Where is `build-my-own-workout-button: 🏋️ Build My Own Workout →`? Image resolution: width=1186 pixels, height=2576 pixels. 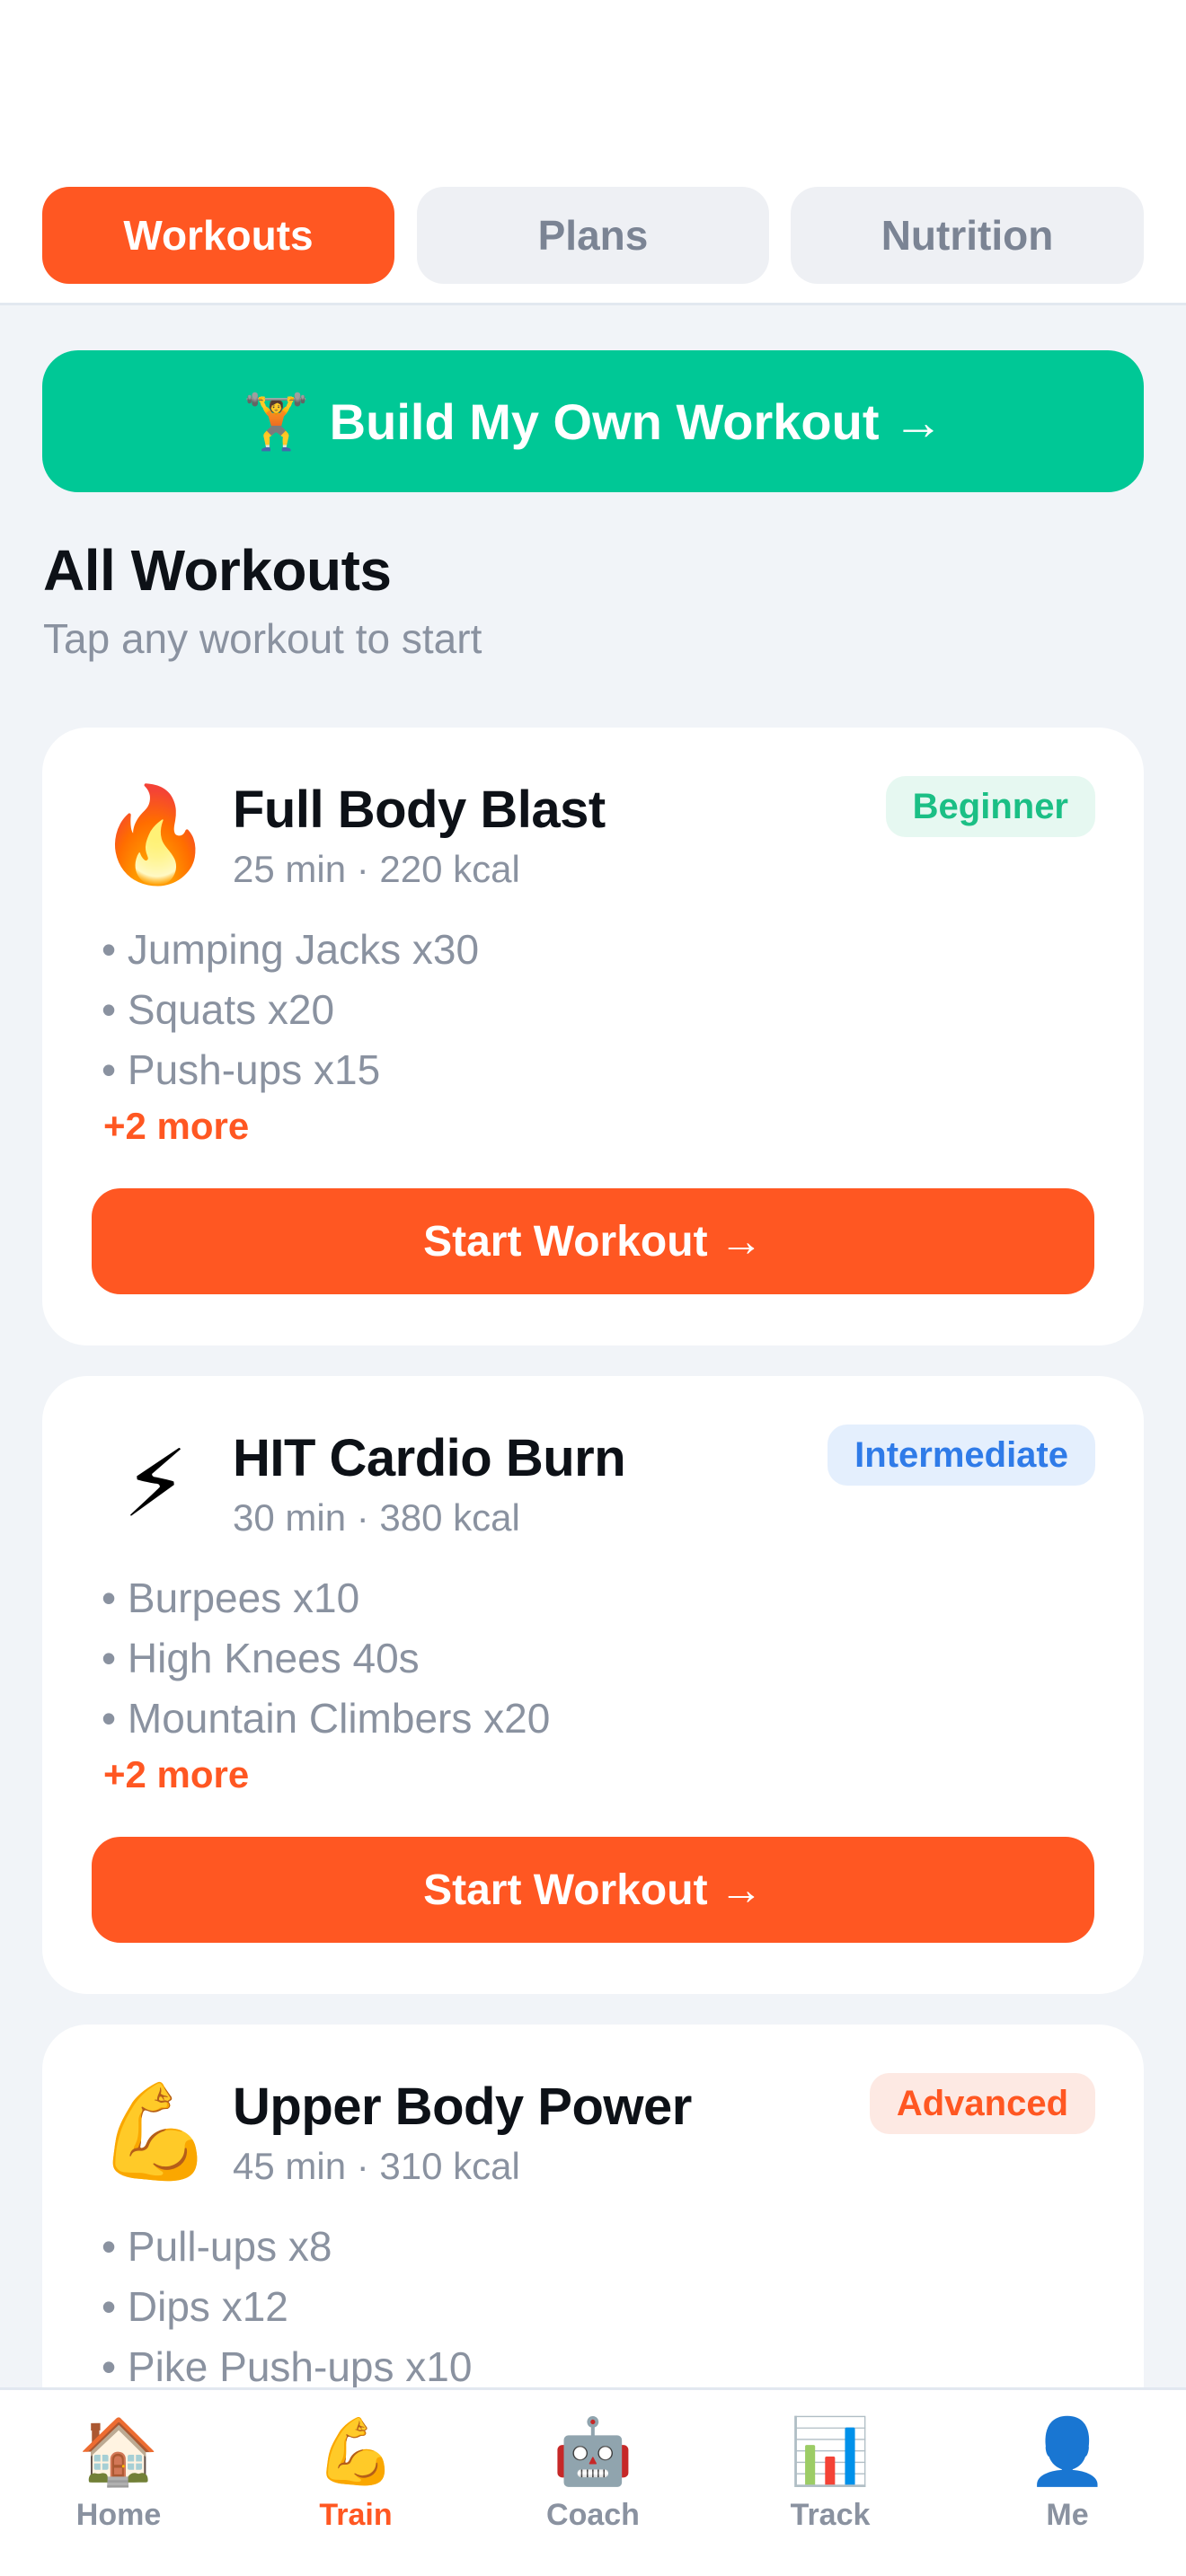
build-my-own-workout-button: 🏋️ Build My Own Workout → is located at coordinates (593, 421).